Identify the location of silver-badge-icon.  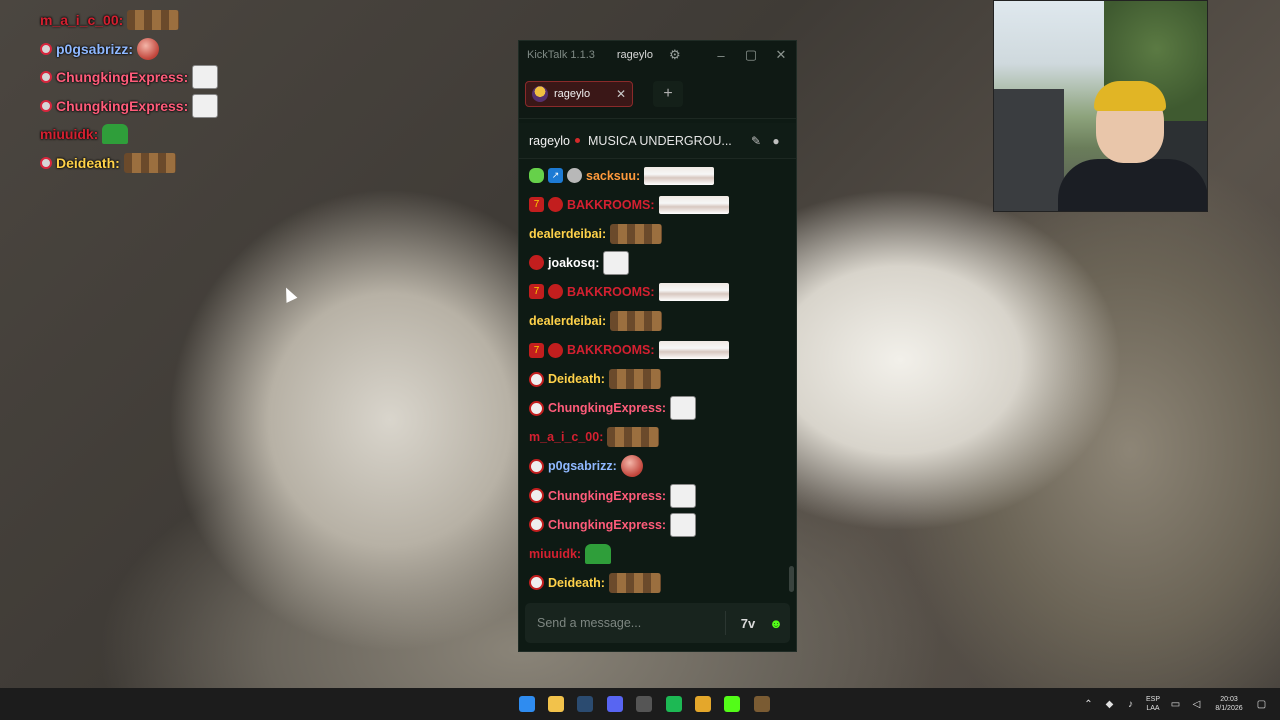
(574, 176).